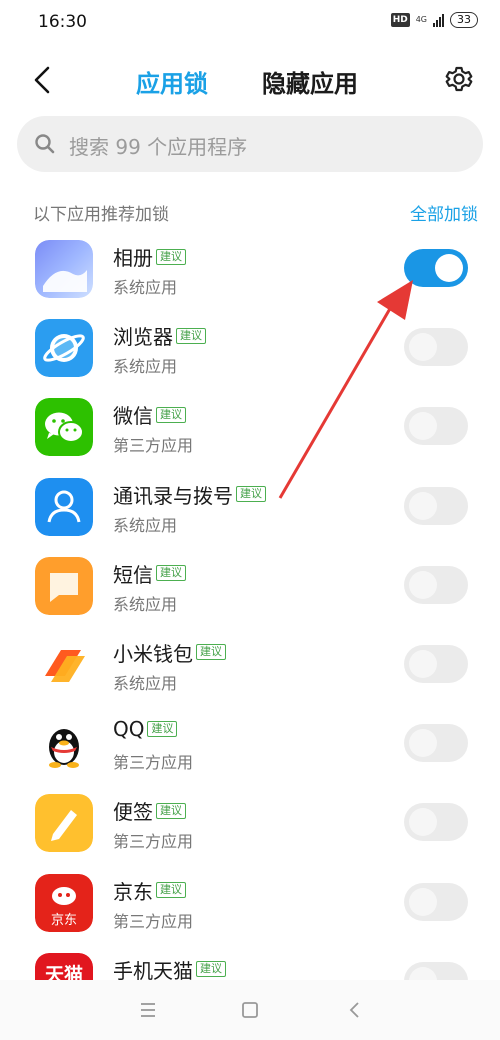  Describe the element at coordinates (250, 823) in the screenshot. I see `list-item: 便签 建议 第三方应用` at that location.